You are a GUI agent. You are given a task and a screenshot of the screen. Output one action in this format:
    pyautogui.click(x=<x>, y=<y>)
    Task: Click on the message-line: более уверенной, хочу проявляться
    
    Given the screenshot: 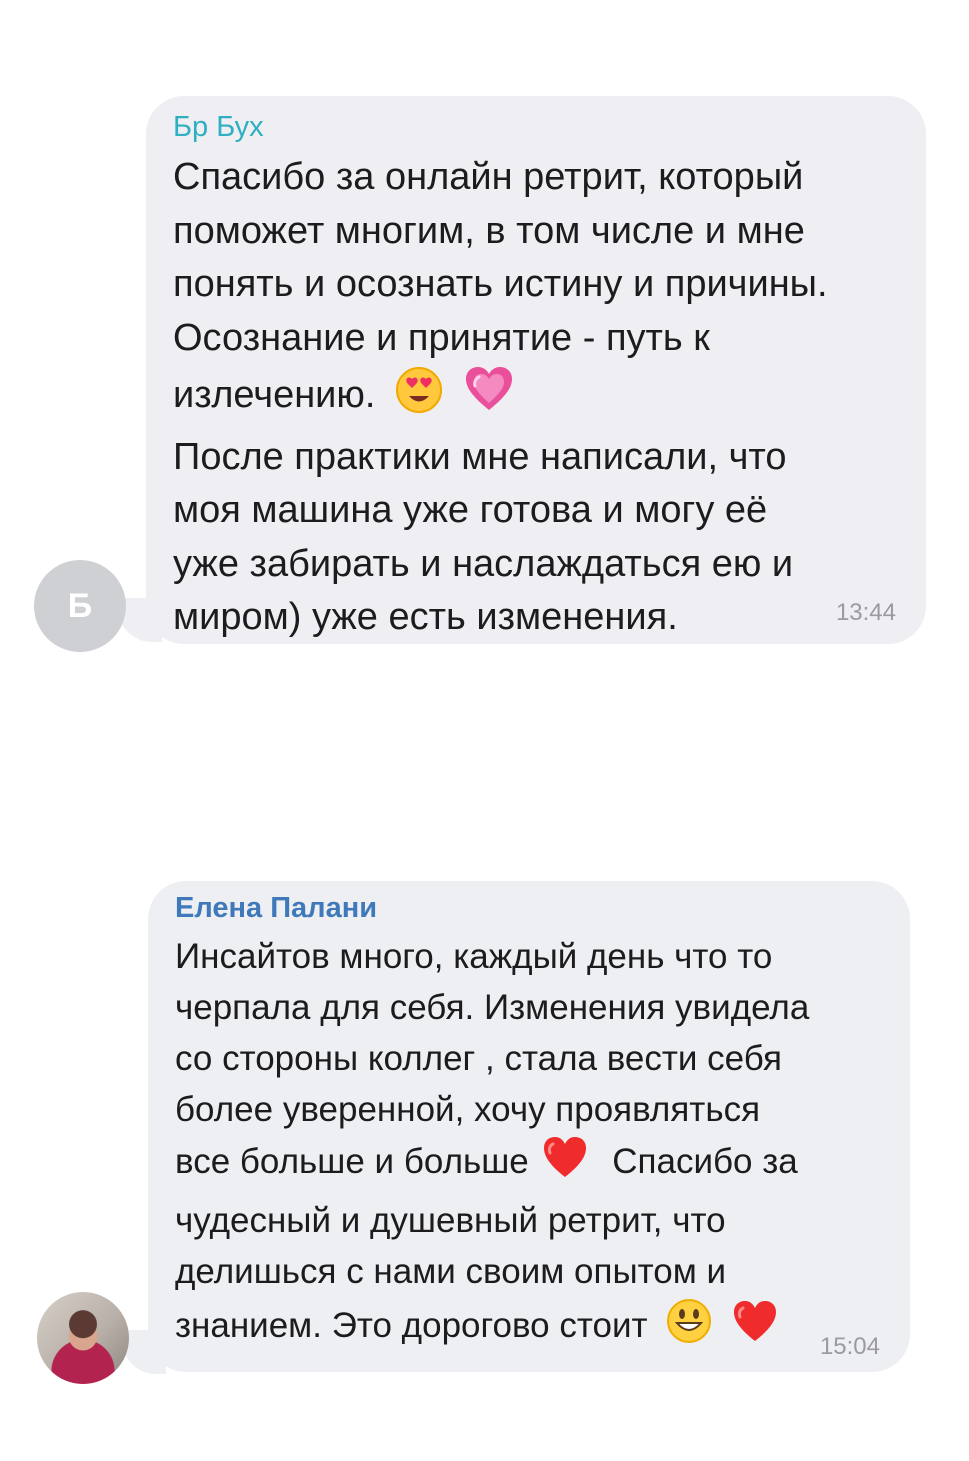 What is the action you would take?
    pyautogui.click(x=468, y=1109)
    